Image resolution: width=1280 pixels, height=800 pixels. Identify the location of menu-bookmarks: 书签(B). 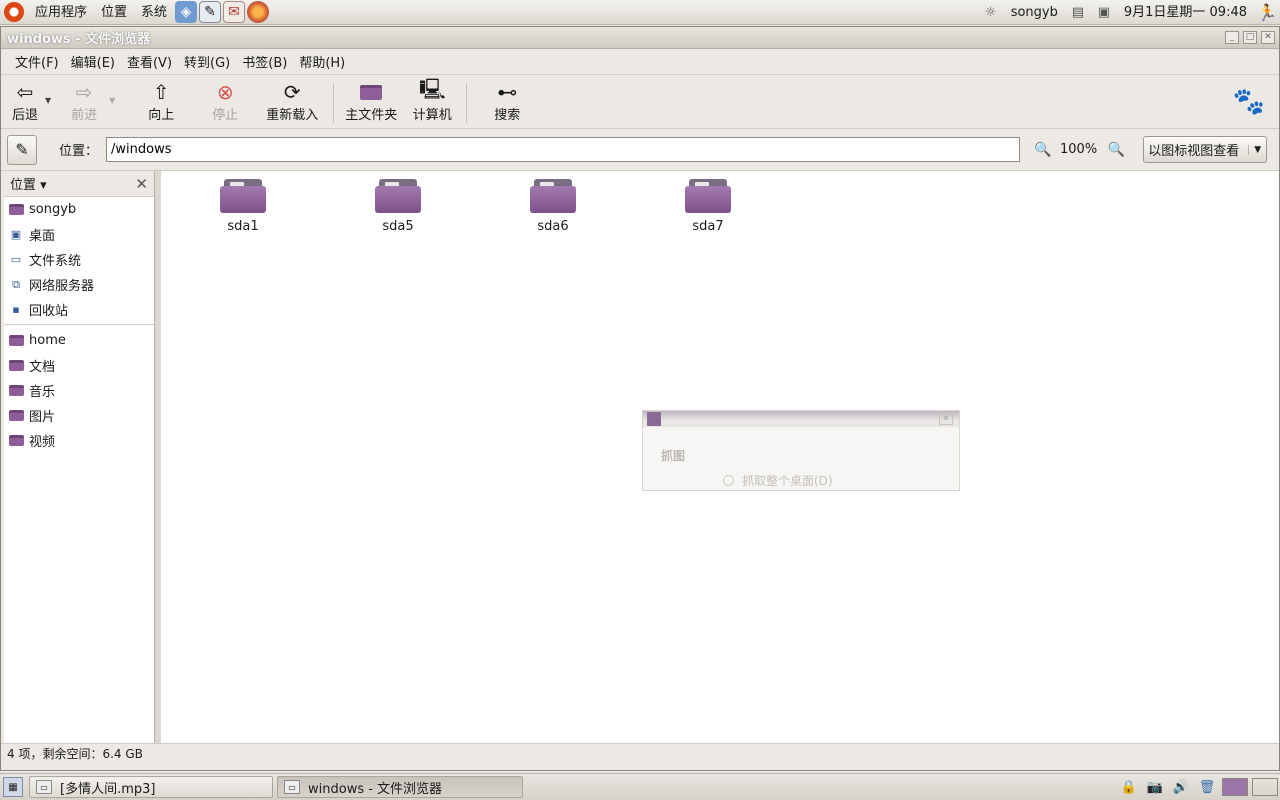
(264, 61).